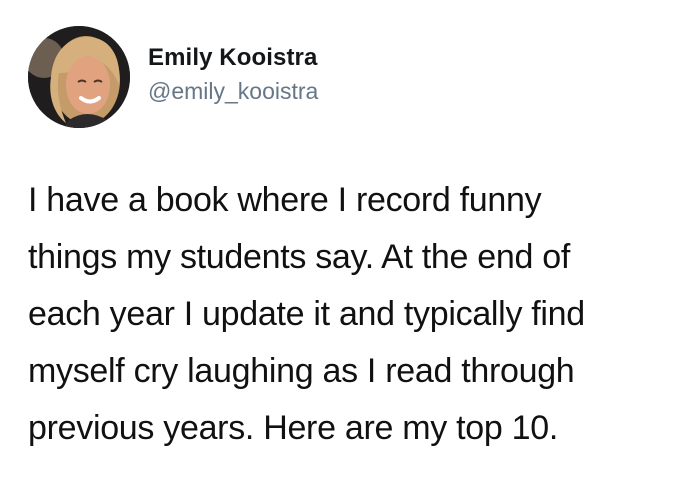 The image size is (700, 490). What do you see at coordinates (301, 371) in the screenshot?
I see `tweet-text-line-4: myself cry laughing as I read through` at bounding box center [301, 371].